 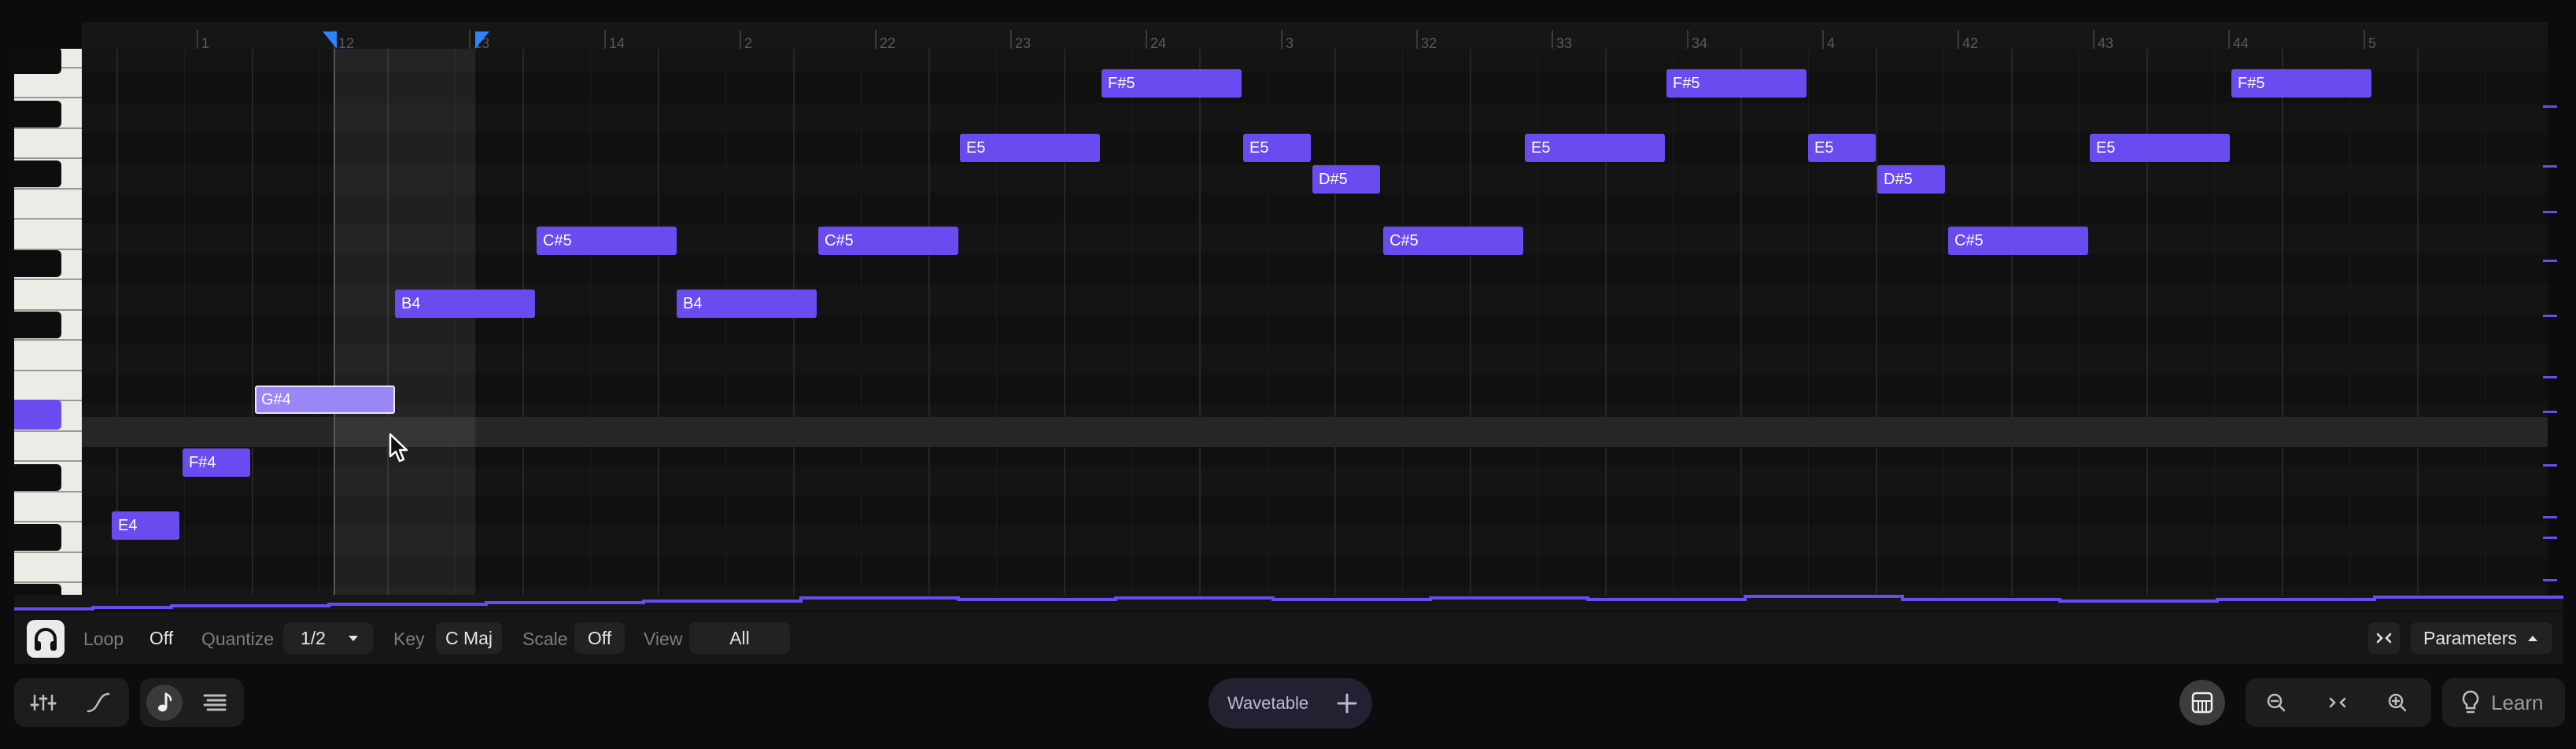 What do you see at coordinates (740, 638) in the screenshot?
I see `view-selector: All` at bounding box center [740, 638].